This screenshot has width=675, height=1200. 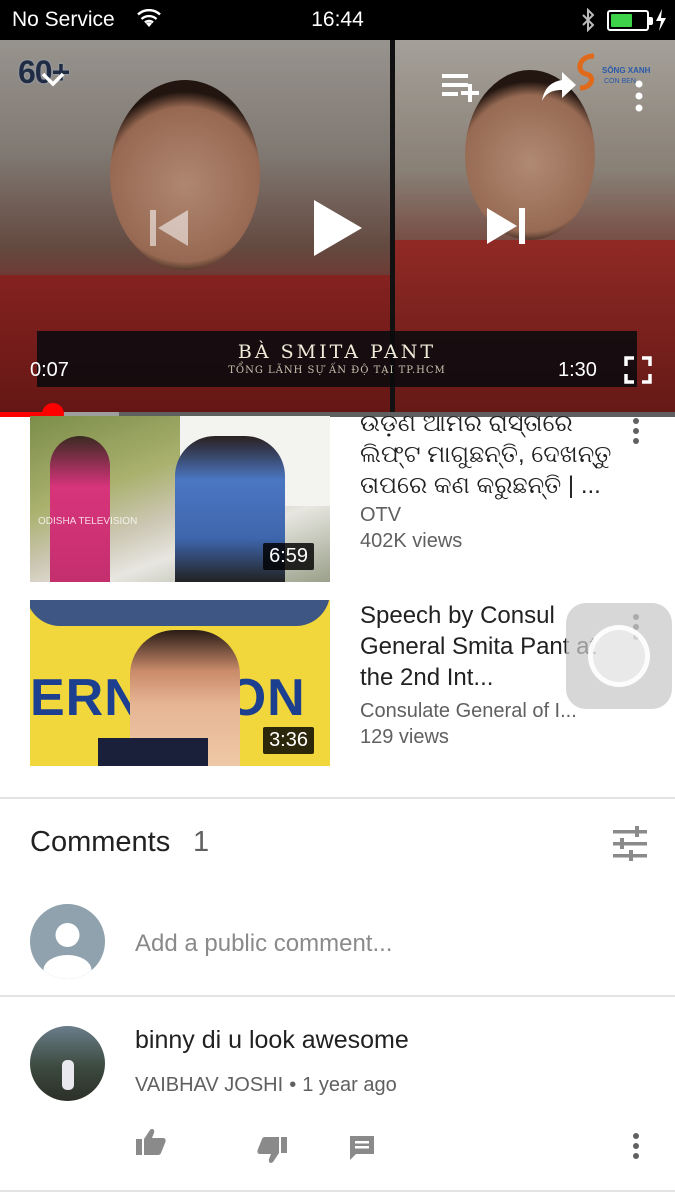 I want to click on battery-level, so click(x=622, y=20).